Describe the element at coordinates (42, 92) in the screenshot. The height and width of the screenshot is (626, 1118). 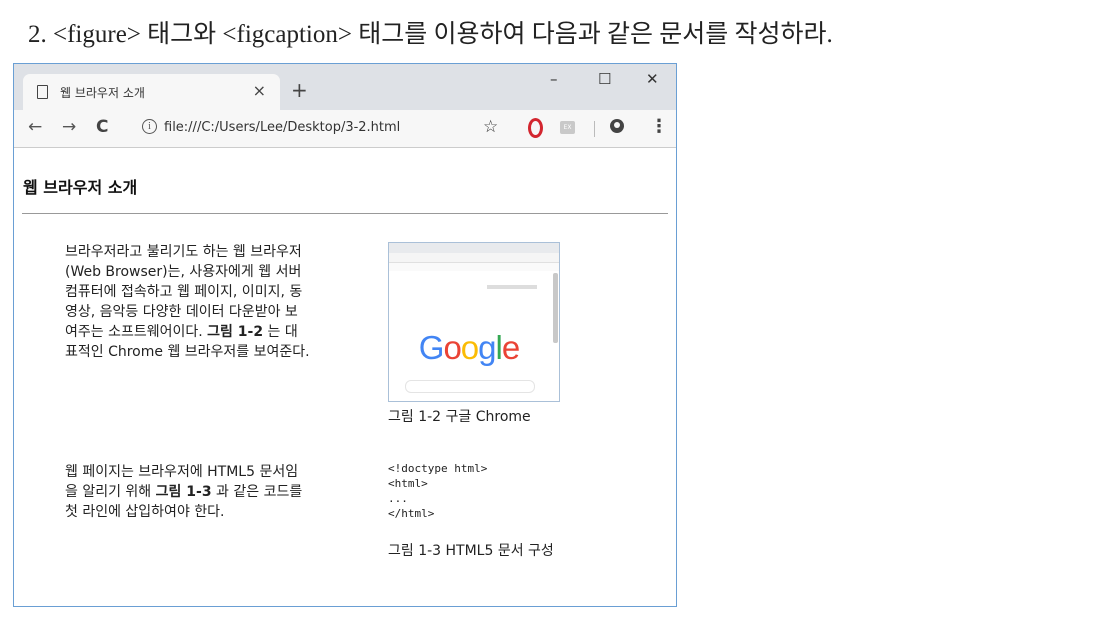
I see `document-icon` at that location.